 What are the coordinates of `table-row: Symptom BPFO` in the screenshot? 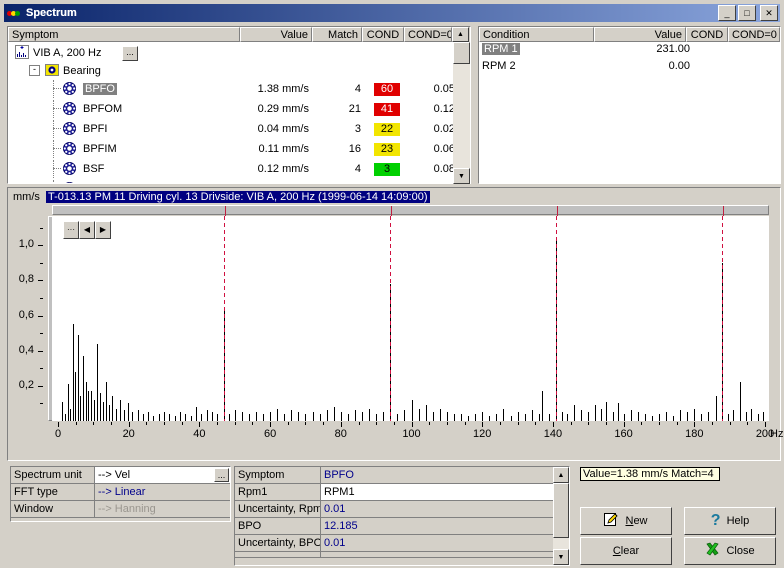 It's located at (394, 475).